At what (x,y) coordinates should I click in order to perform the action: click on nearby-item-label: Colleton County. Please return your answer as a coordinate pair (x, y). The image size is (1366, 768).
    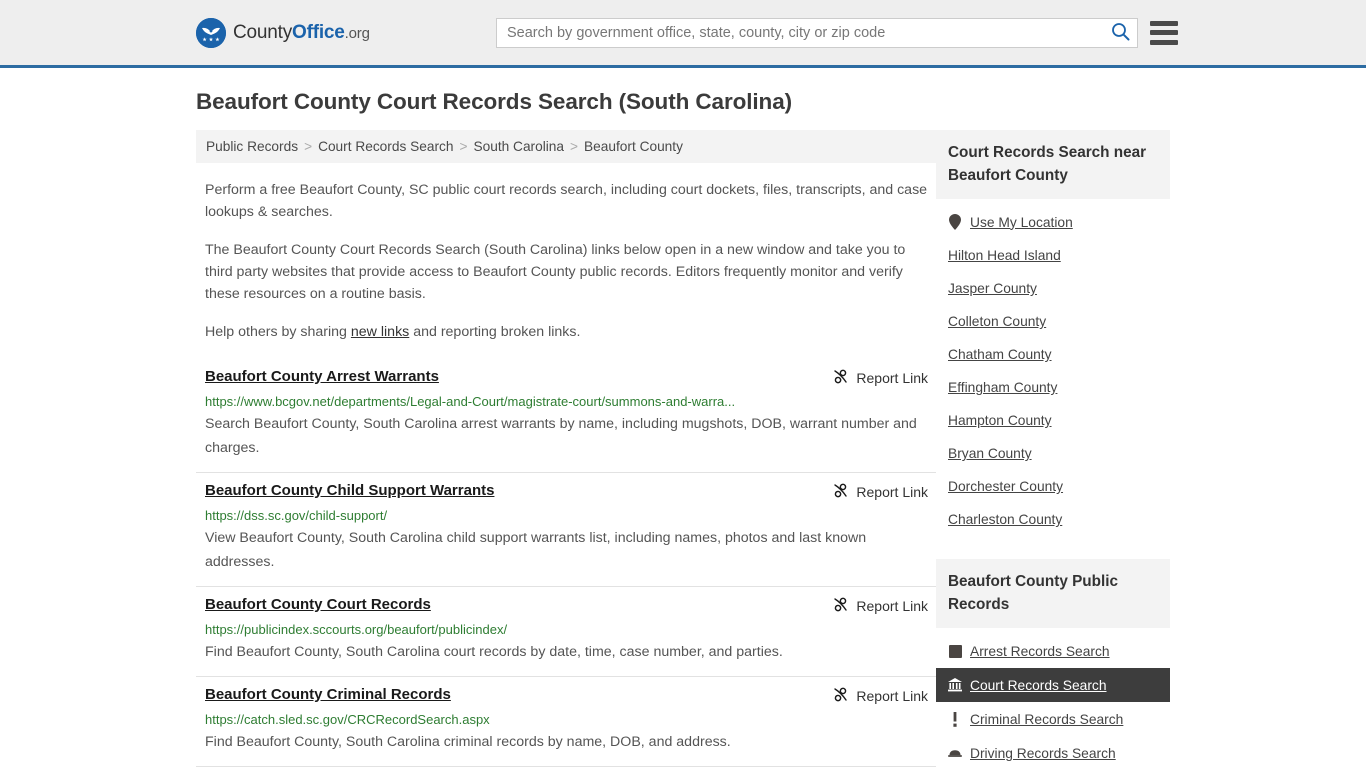
    Looking at the image, I should click on (997, 321).